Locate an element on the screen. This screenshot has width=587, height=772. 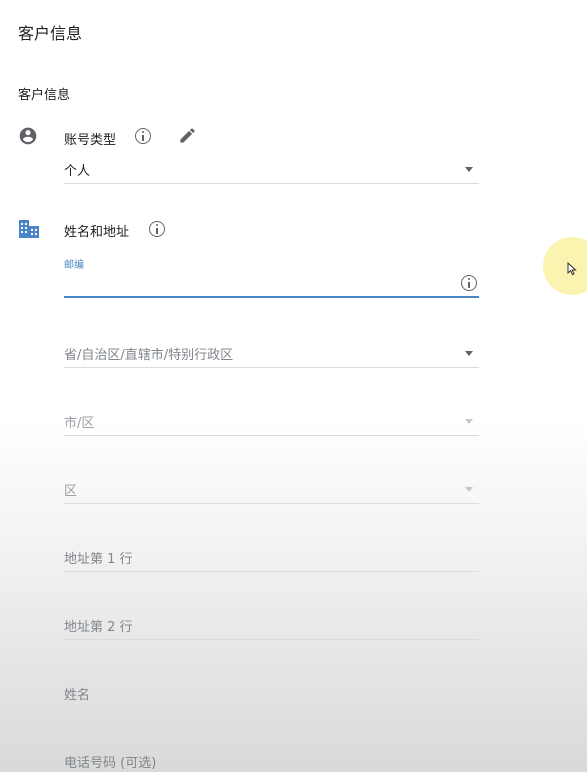
page-title: 客户信息 is located at coordinates (50, 33).